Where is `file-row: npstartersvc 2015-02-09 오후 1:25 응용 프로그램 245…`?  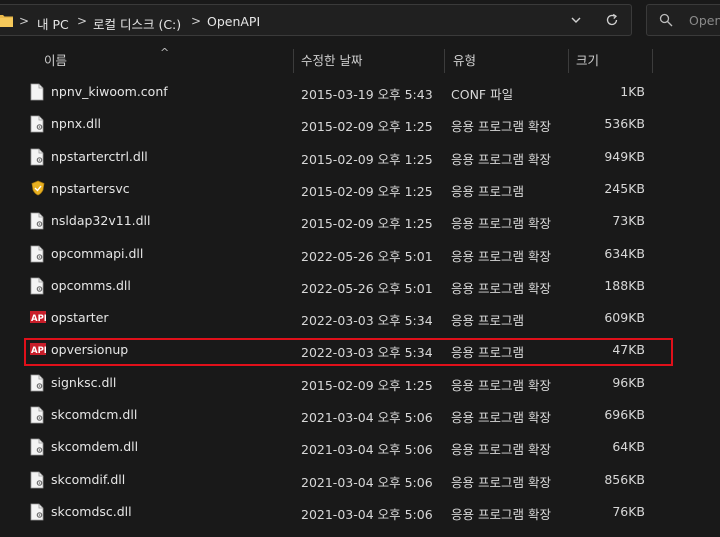 file-row: npstartersvc 2015-02-09 오후 1:25 응용 프로그램 245… is located at coordinates (360, 189).